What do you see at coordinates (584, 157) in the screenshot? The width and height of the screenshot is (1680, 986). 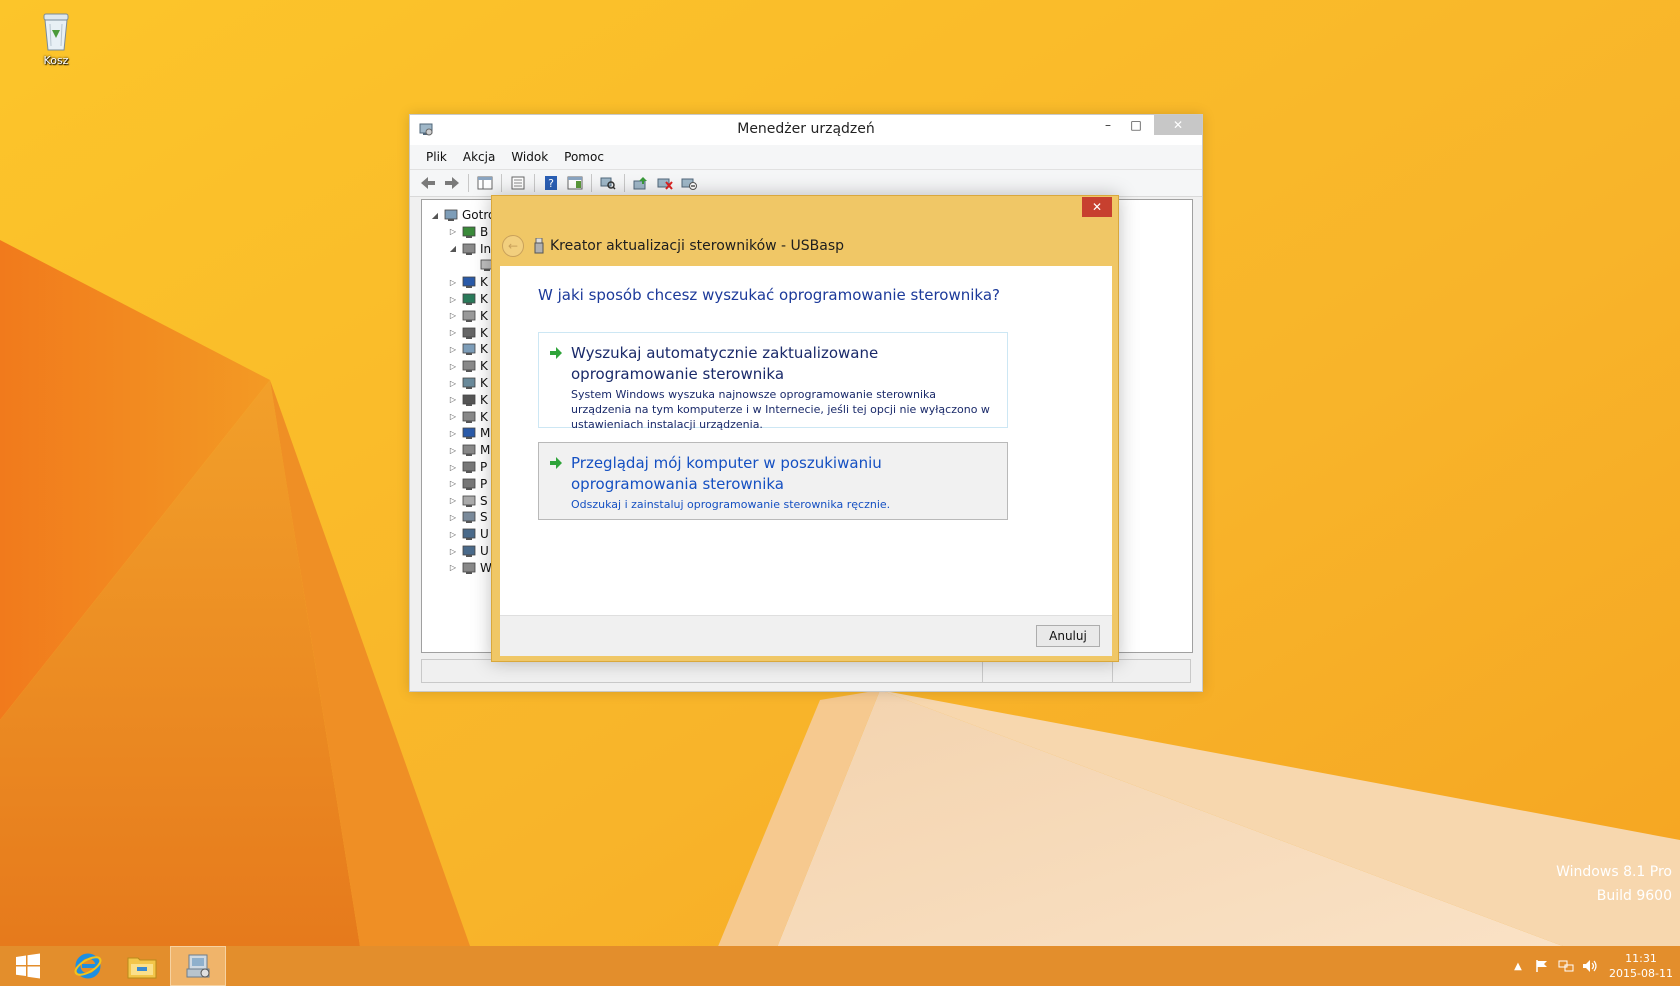 I see `menu-help: Pomoc` at bounding box center [584, 157].